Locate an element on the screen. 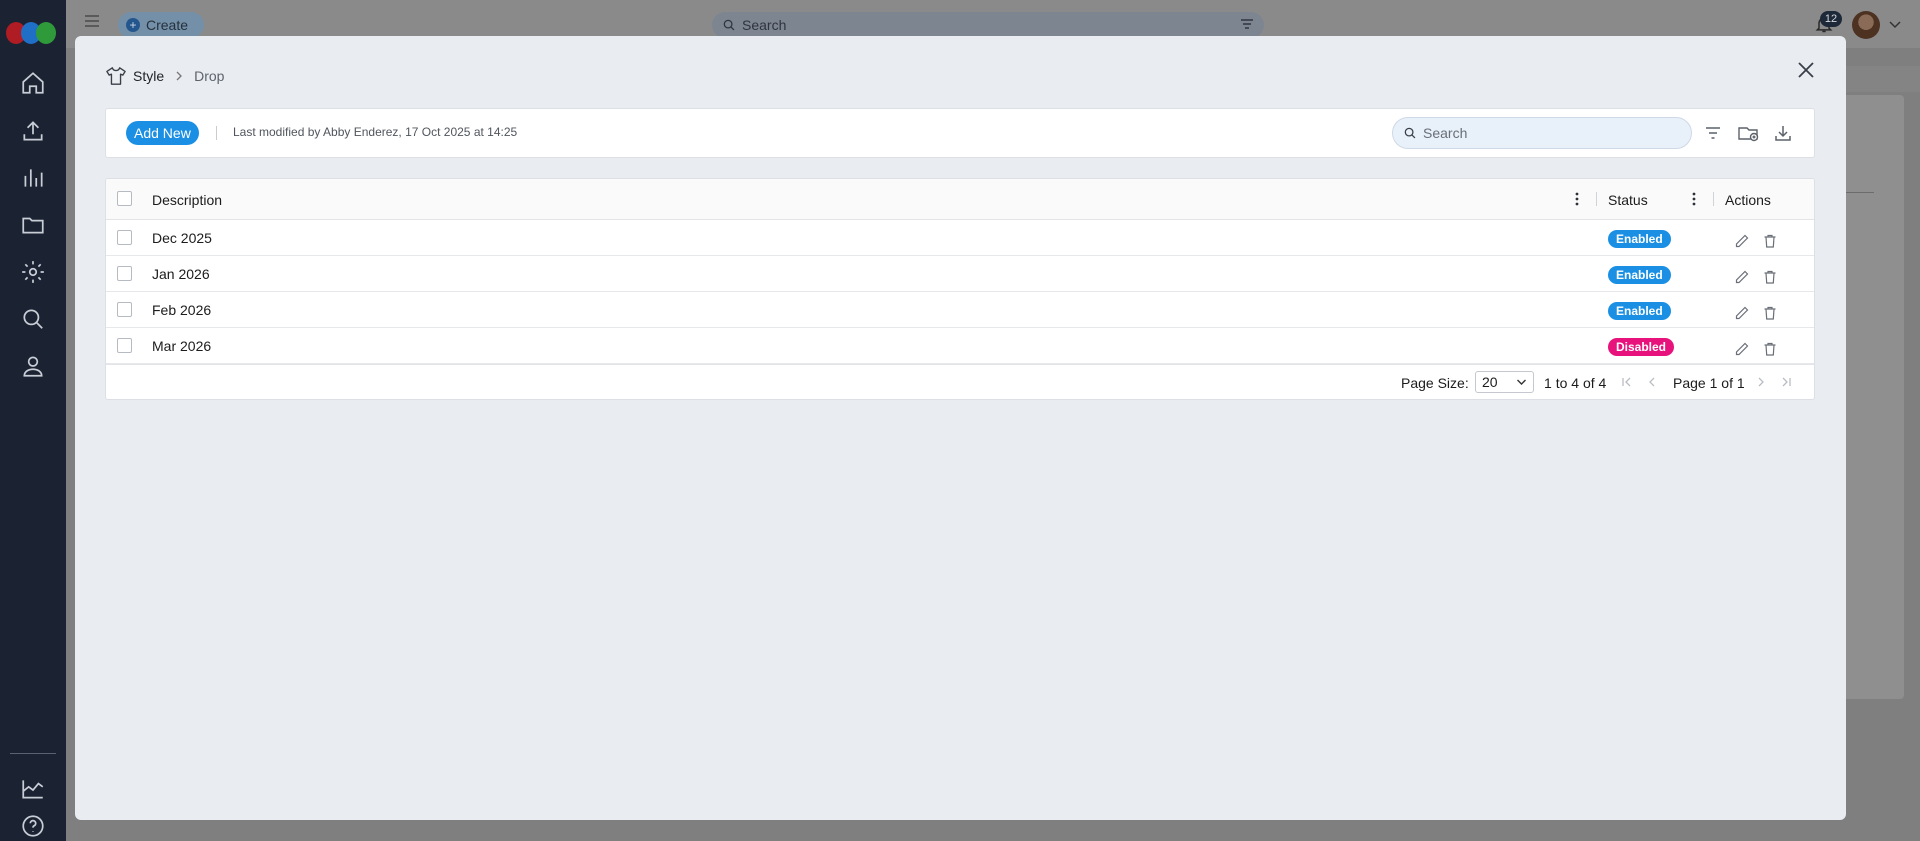 The width and height of the screenshot is (1920, 841). breadcrumb-parent: Style is located at coordinates (148, 76).